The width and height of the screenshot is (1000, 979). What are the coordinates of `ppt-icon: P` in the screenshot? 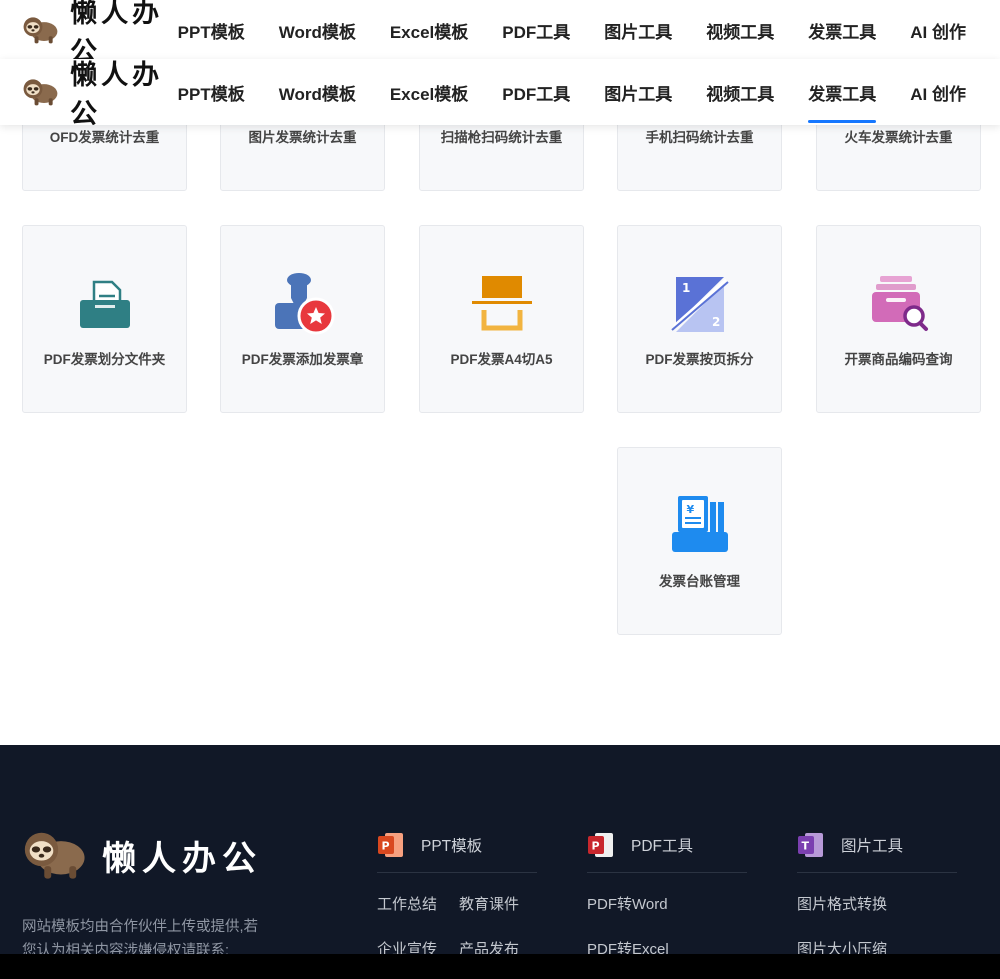 It's located at (390, 845).